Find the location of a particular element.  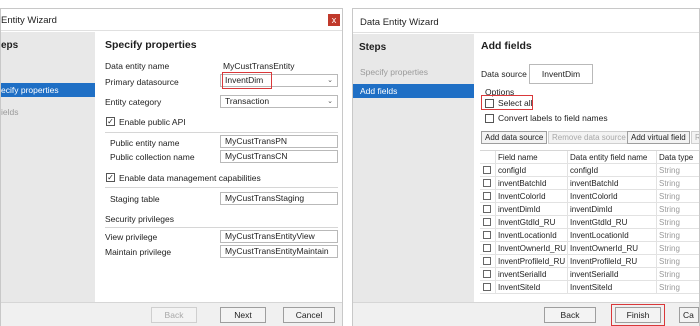

cancel-button: Cancel is located at coordinates (309, 315).